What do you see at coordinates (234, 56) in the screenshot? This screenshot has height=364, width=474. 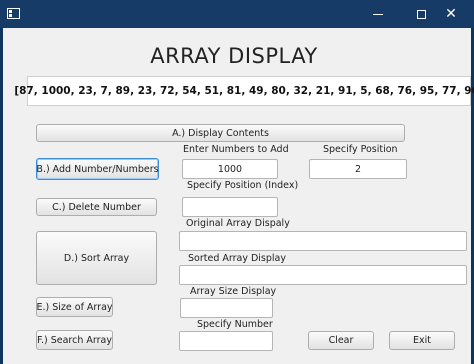 I see `page-title: ARRAY DISPLAY` at bounding box center [234, 56].